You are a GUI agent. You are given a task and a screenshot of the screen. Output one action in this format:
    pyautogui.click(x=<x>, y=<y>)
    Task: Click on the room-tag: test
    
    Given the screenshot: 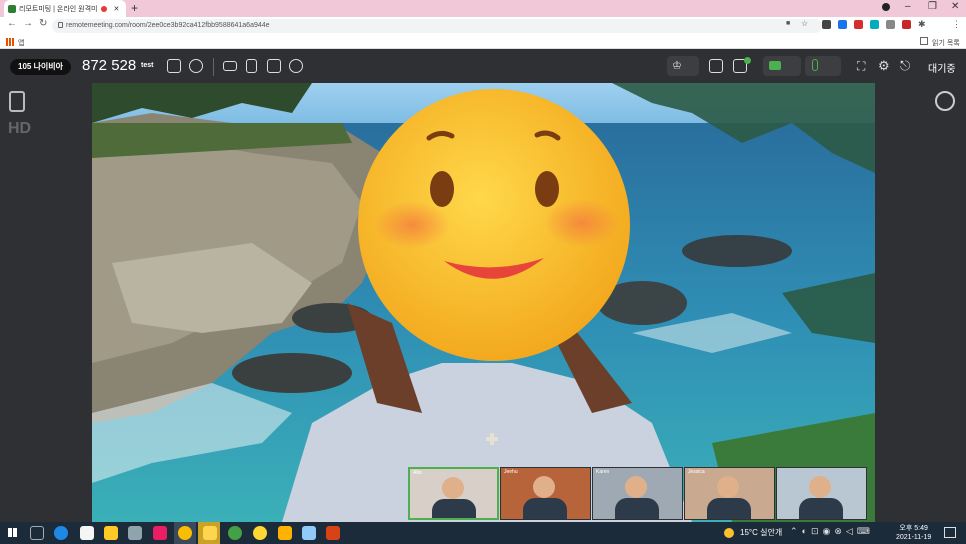 What is the action you would take?
    pyautogui.click(x=147, y=65)
    